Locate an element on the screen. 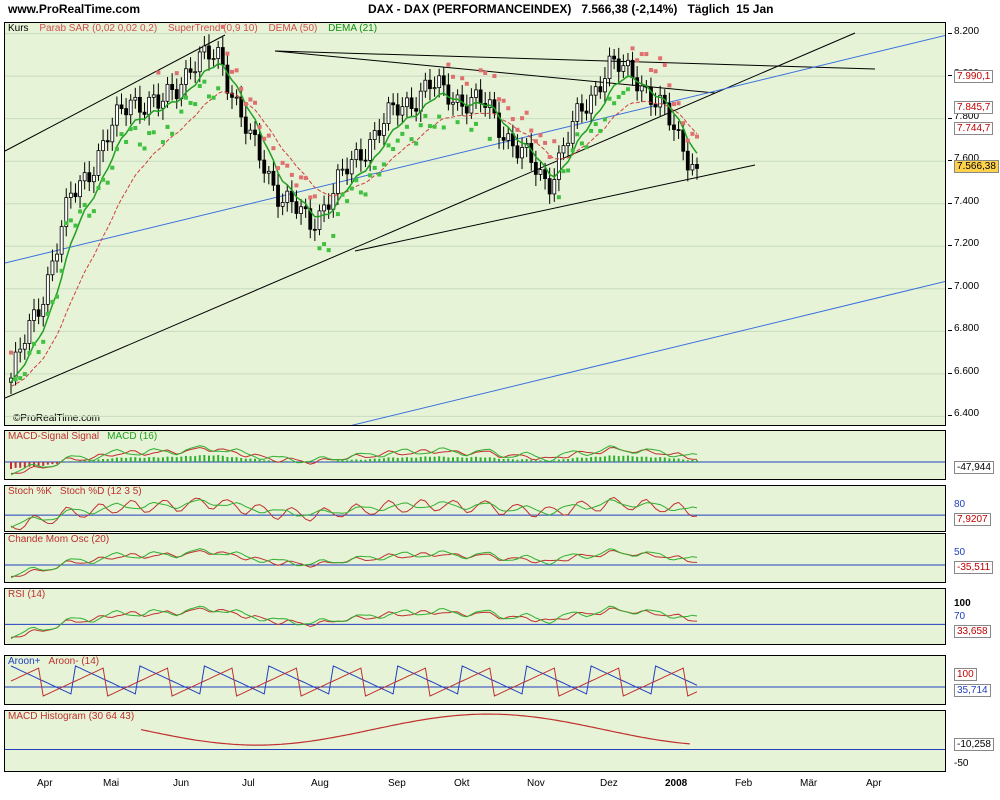 This screenshot has height=800, width=1000. aroon-pane: Aroon+ Aroon- (14) is located at coordinates (475, 680).